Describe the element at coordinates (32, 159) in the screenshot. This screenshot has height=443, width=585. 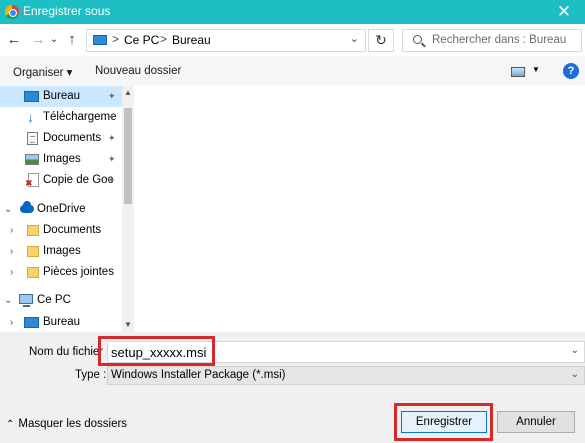
I see `images-icon` at that location.